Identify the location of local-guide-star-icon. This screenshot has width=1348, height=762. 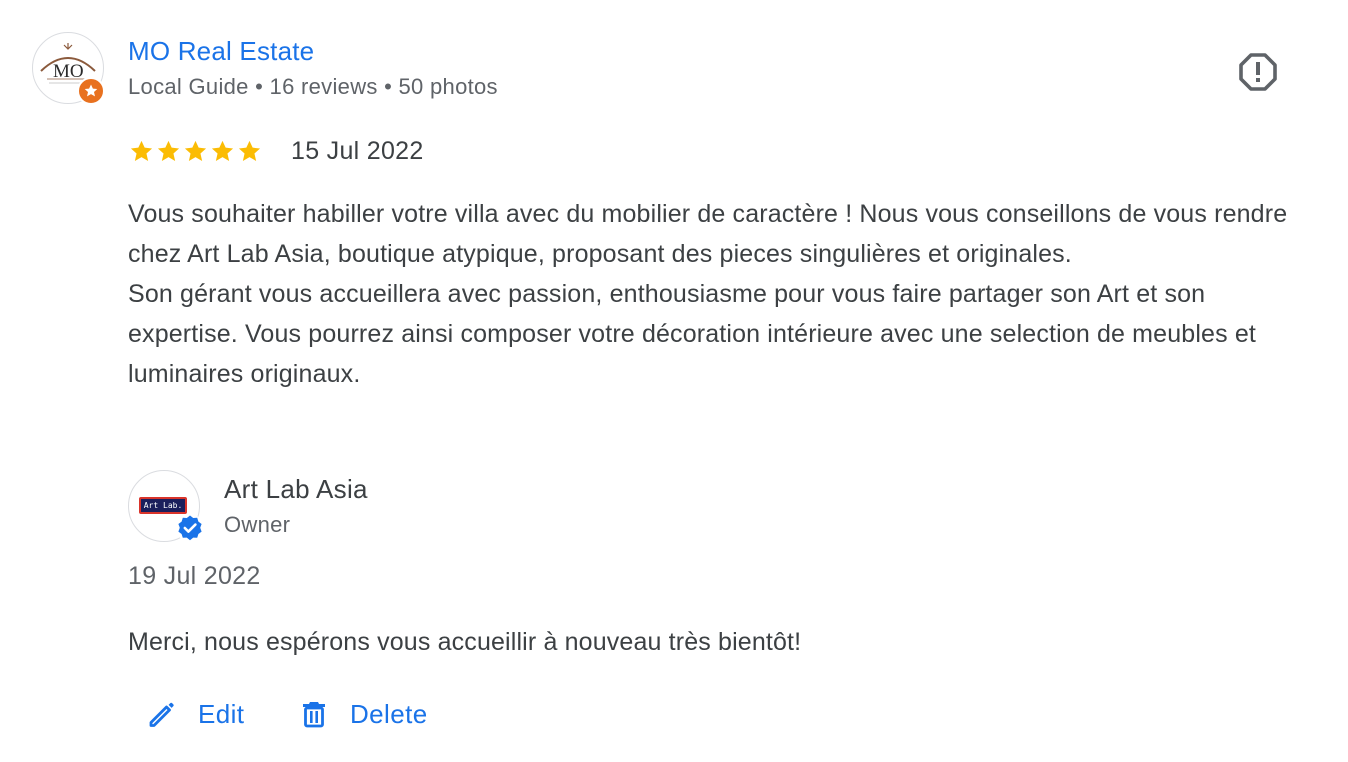
(91, 91).